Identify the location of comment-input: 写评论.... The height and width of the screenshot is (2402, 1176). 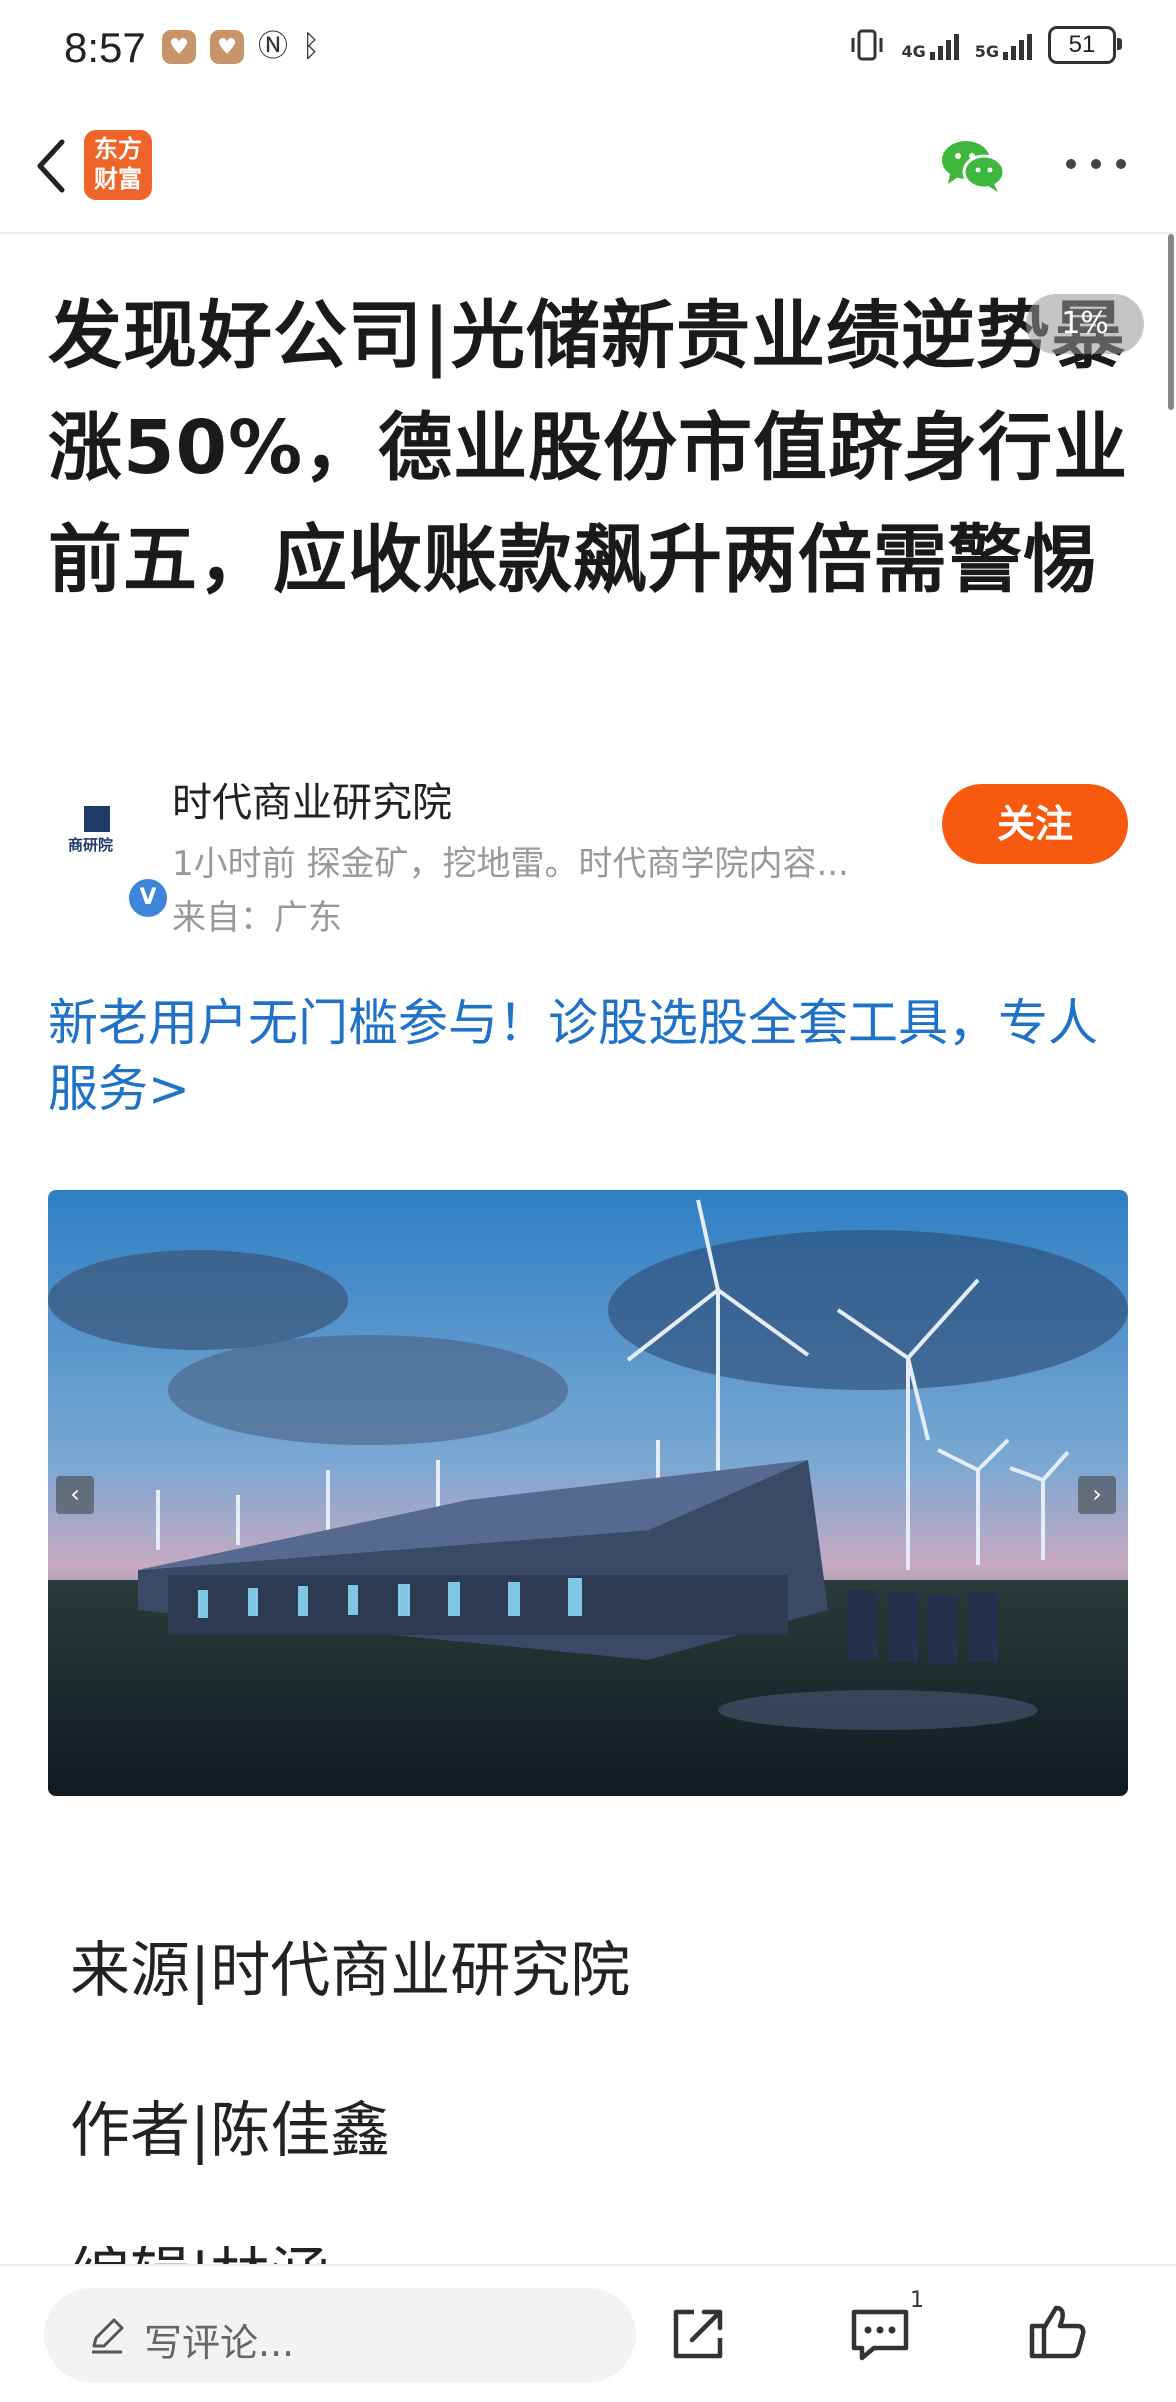
(340, 2335).